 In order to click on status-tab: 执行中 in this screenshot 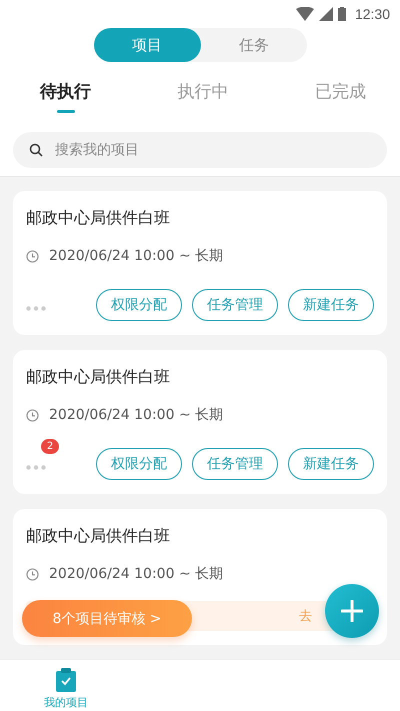, I will do `click(203, 91)`.